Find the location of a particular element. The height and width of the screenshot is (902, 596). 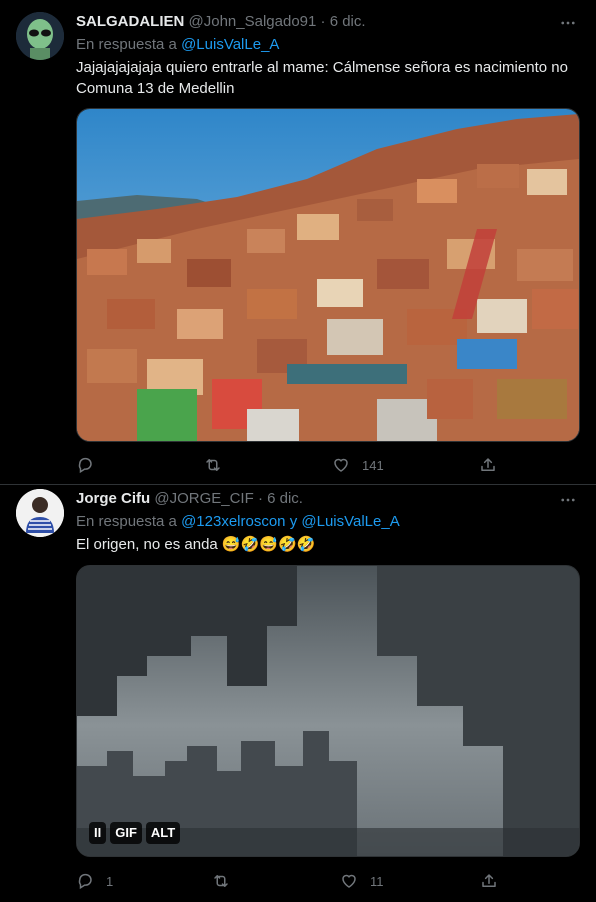

alt-badge: ALT is located at coordinates (163, 833).